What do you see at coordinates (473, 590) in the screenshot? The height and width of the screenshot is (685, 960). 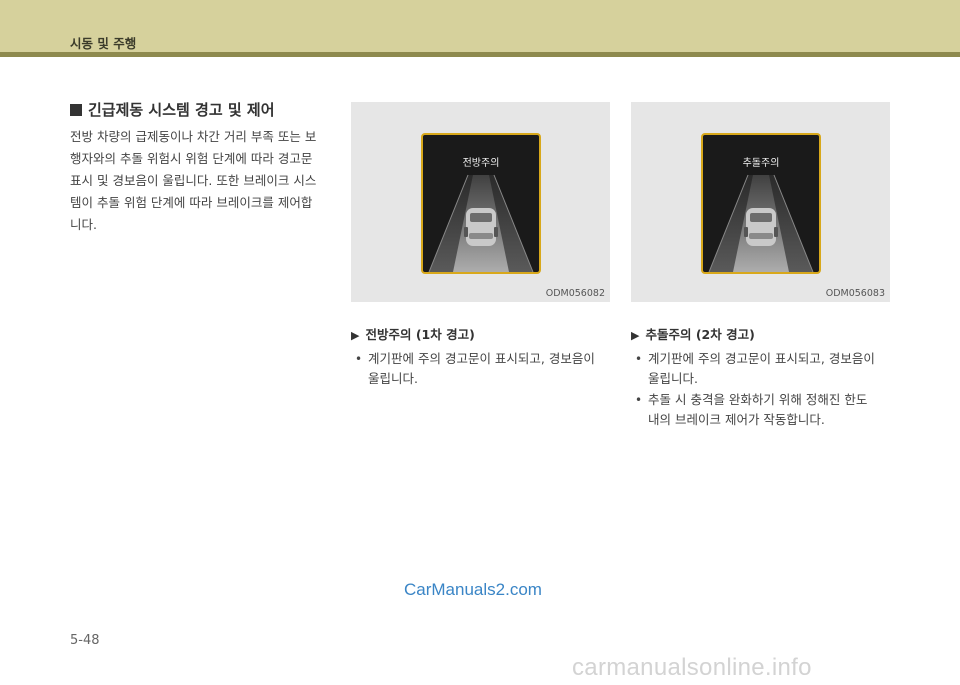 I see `watermark-link: CarManuals2.com` at bounding box center [473, 590].